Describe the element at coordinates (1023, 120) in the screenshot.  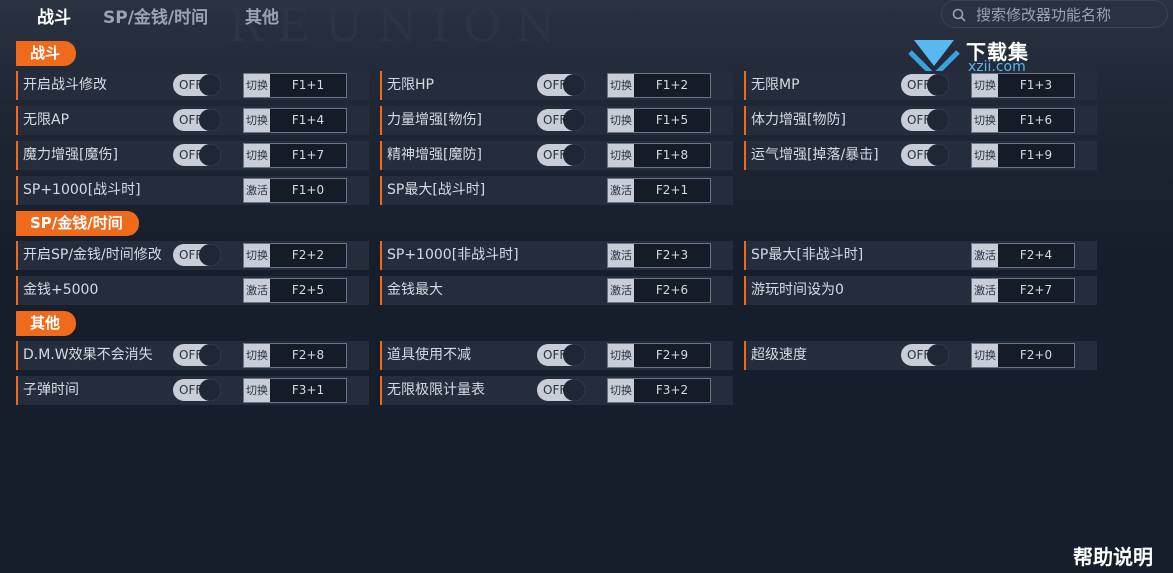
I see `hotkey-field: 切换 F1+6` at that location.